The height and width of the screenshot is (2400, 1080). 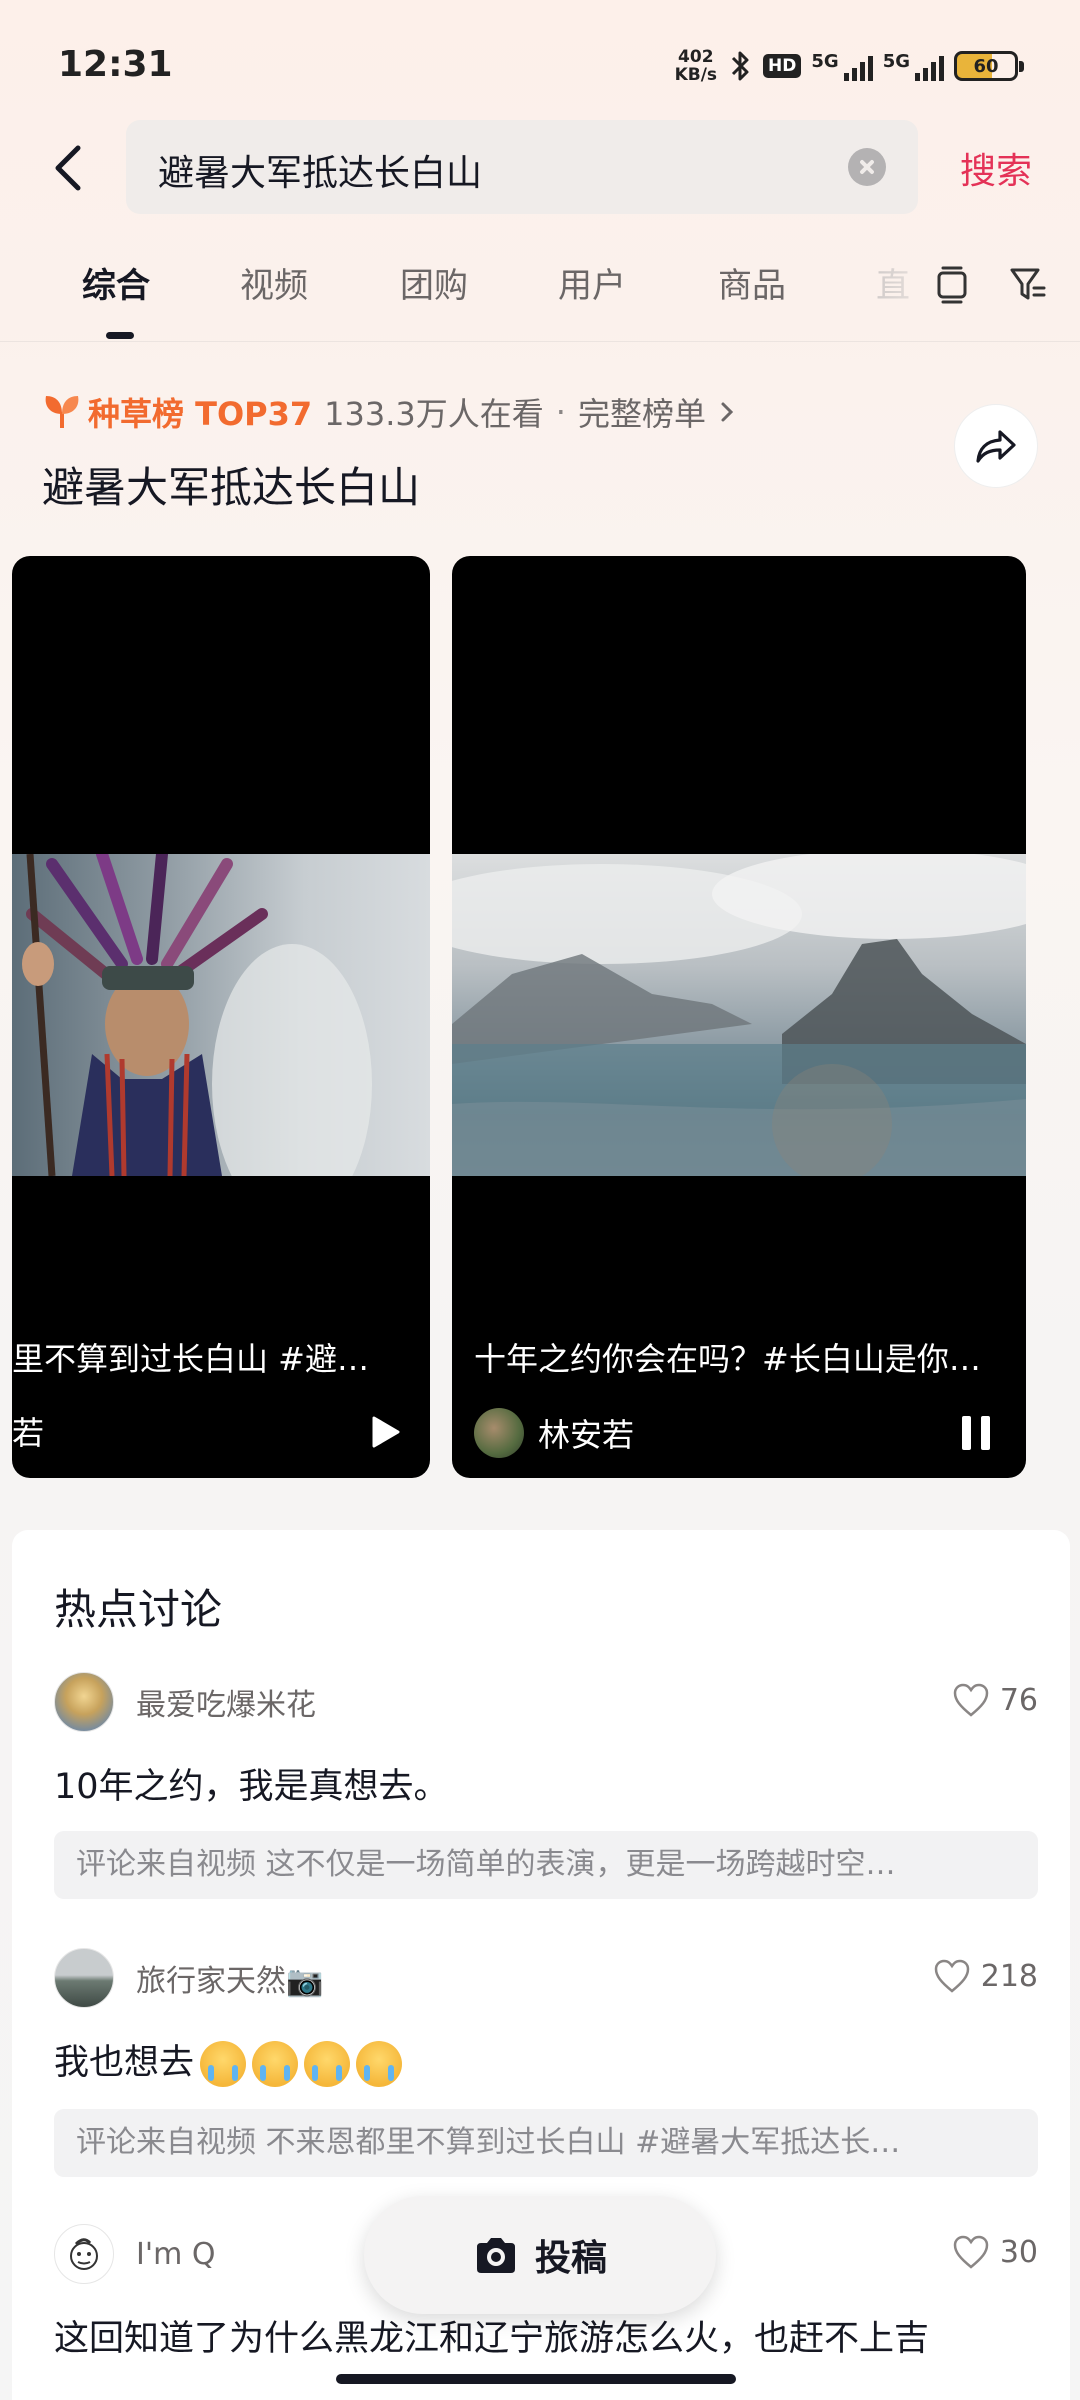 I want to click on cartoon-face-icon, so click(x=84, y=2254).